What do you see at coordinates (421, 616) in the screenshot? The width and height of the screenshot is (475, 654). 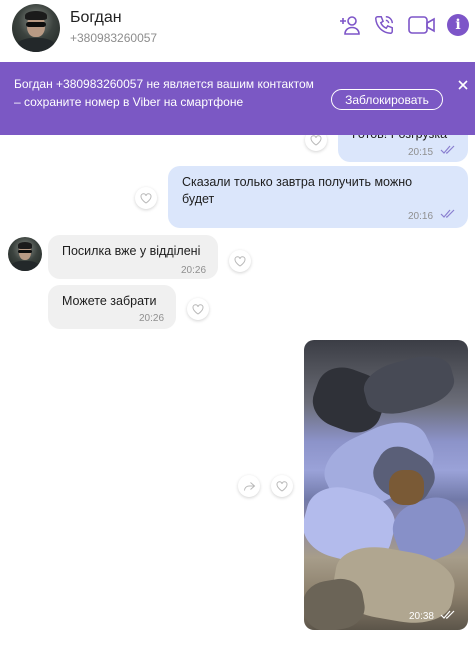 I see `message-time: 20:38` at bounding box center [421, 616].